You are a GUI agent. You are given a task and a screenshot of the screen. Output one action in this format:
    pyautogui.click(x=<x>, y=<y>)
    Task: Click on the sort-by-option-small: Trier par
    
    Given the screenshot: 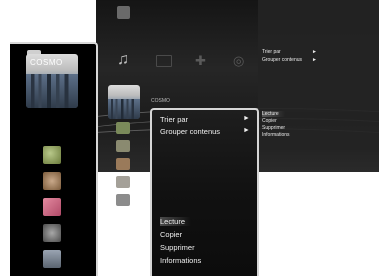 What is the action you would take?
    pyautogui.click(x=271, y=52)
    